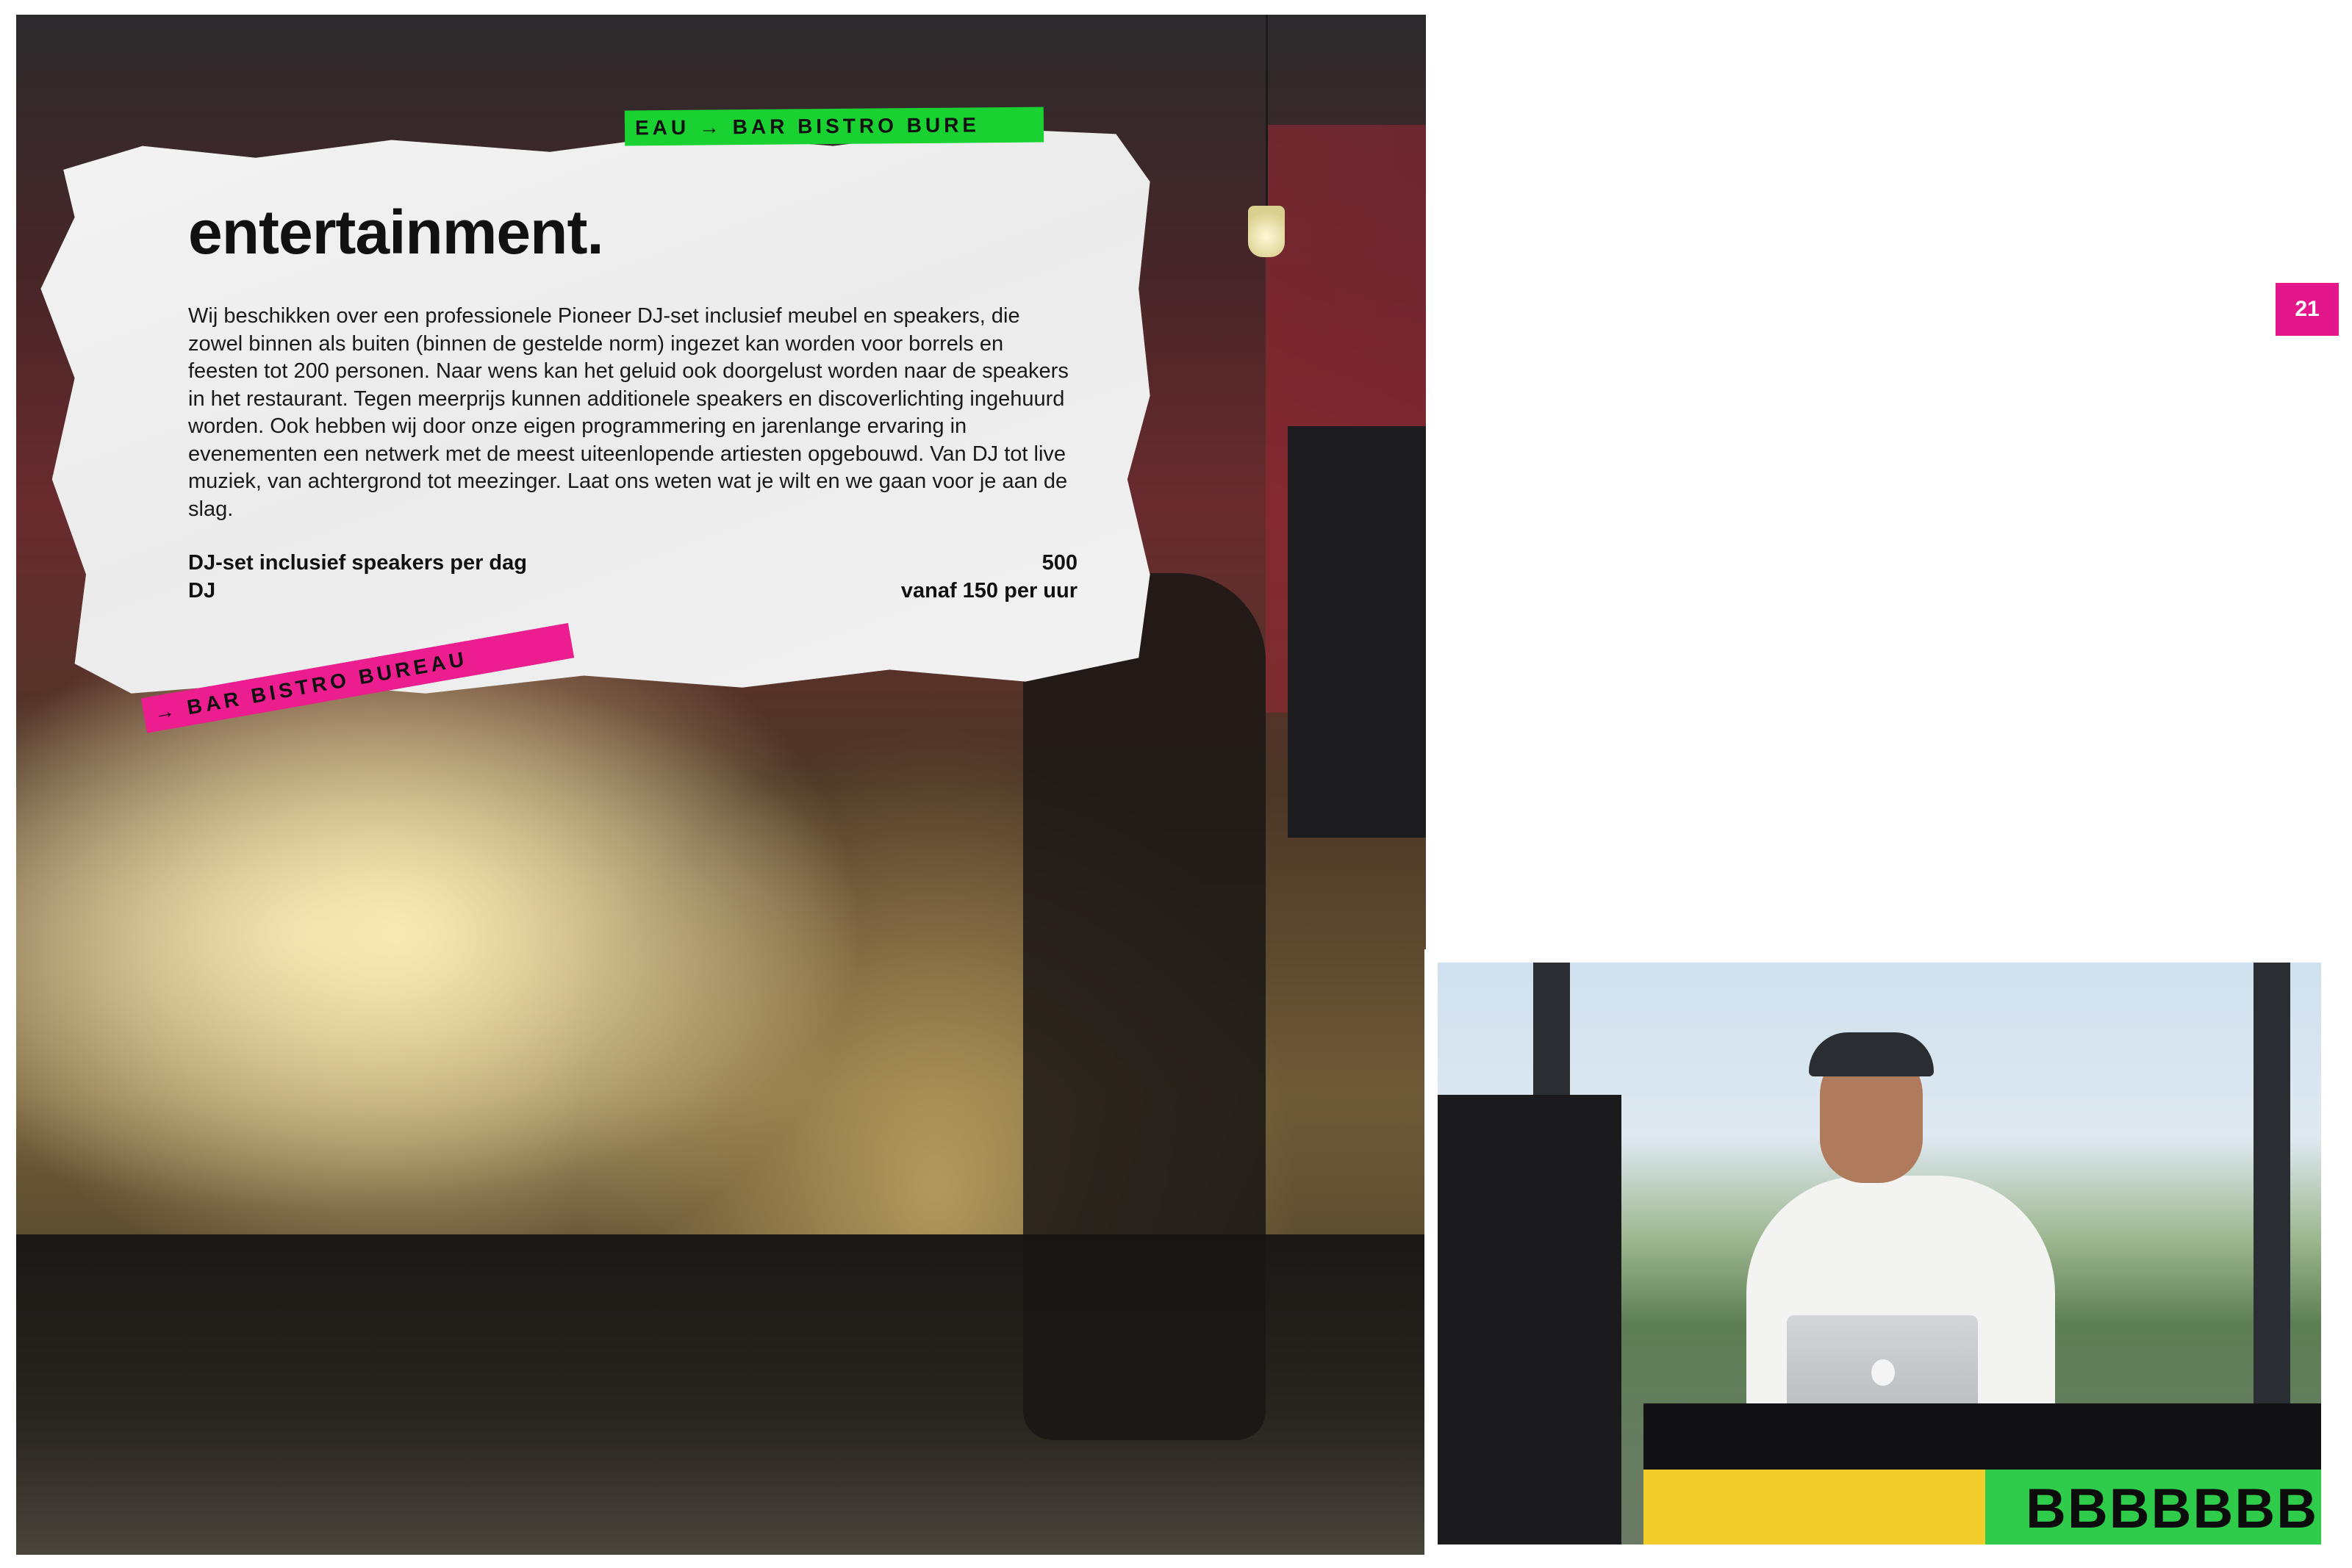  What do you see at coordinates (1529, 1320) in the screenshot?
I see `pa-speaker` at bounding box center [1529, 1320].